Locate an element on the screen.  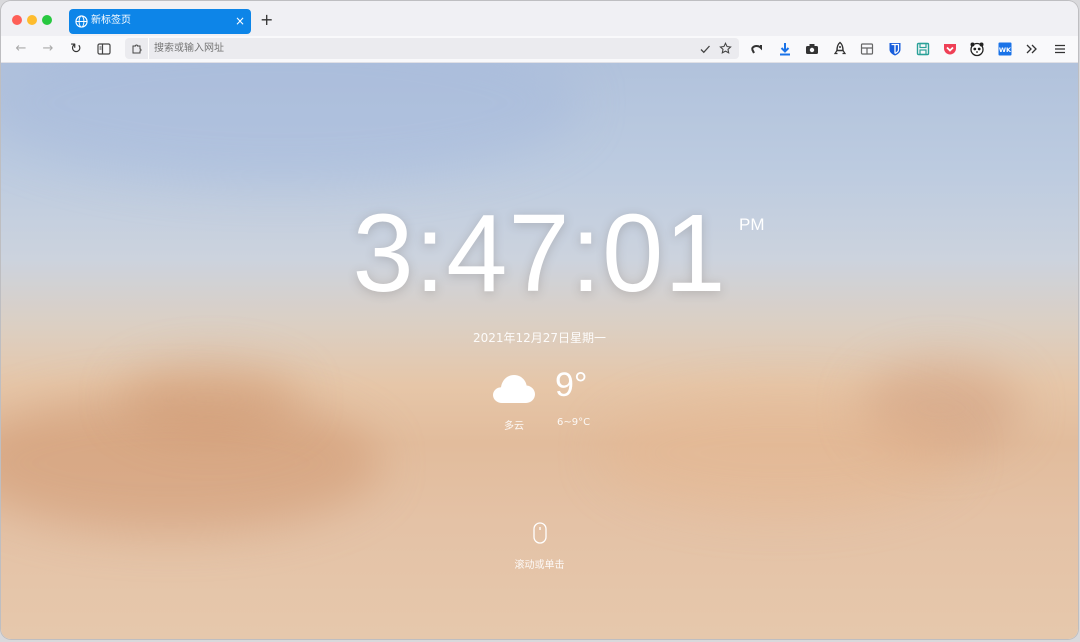
tab-strip: 新标签页 × + is located at coordinates (539, 18).